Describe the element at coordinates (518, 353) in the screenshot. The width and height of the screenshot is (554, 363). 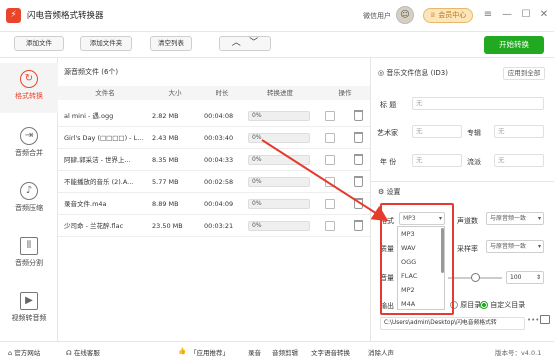
I see `version-label: 版本号：v4.0.1` at that location.